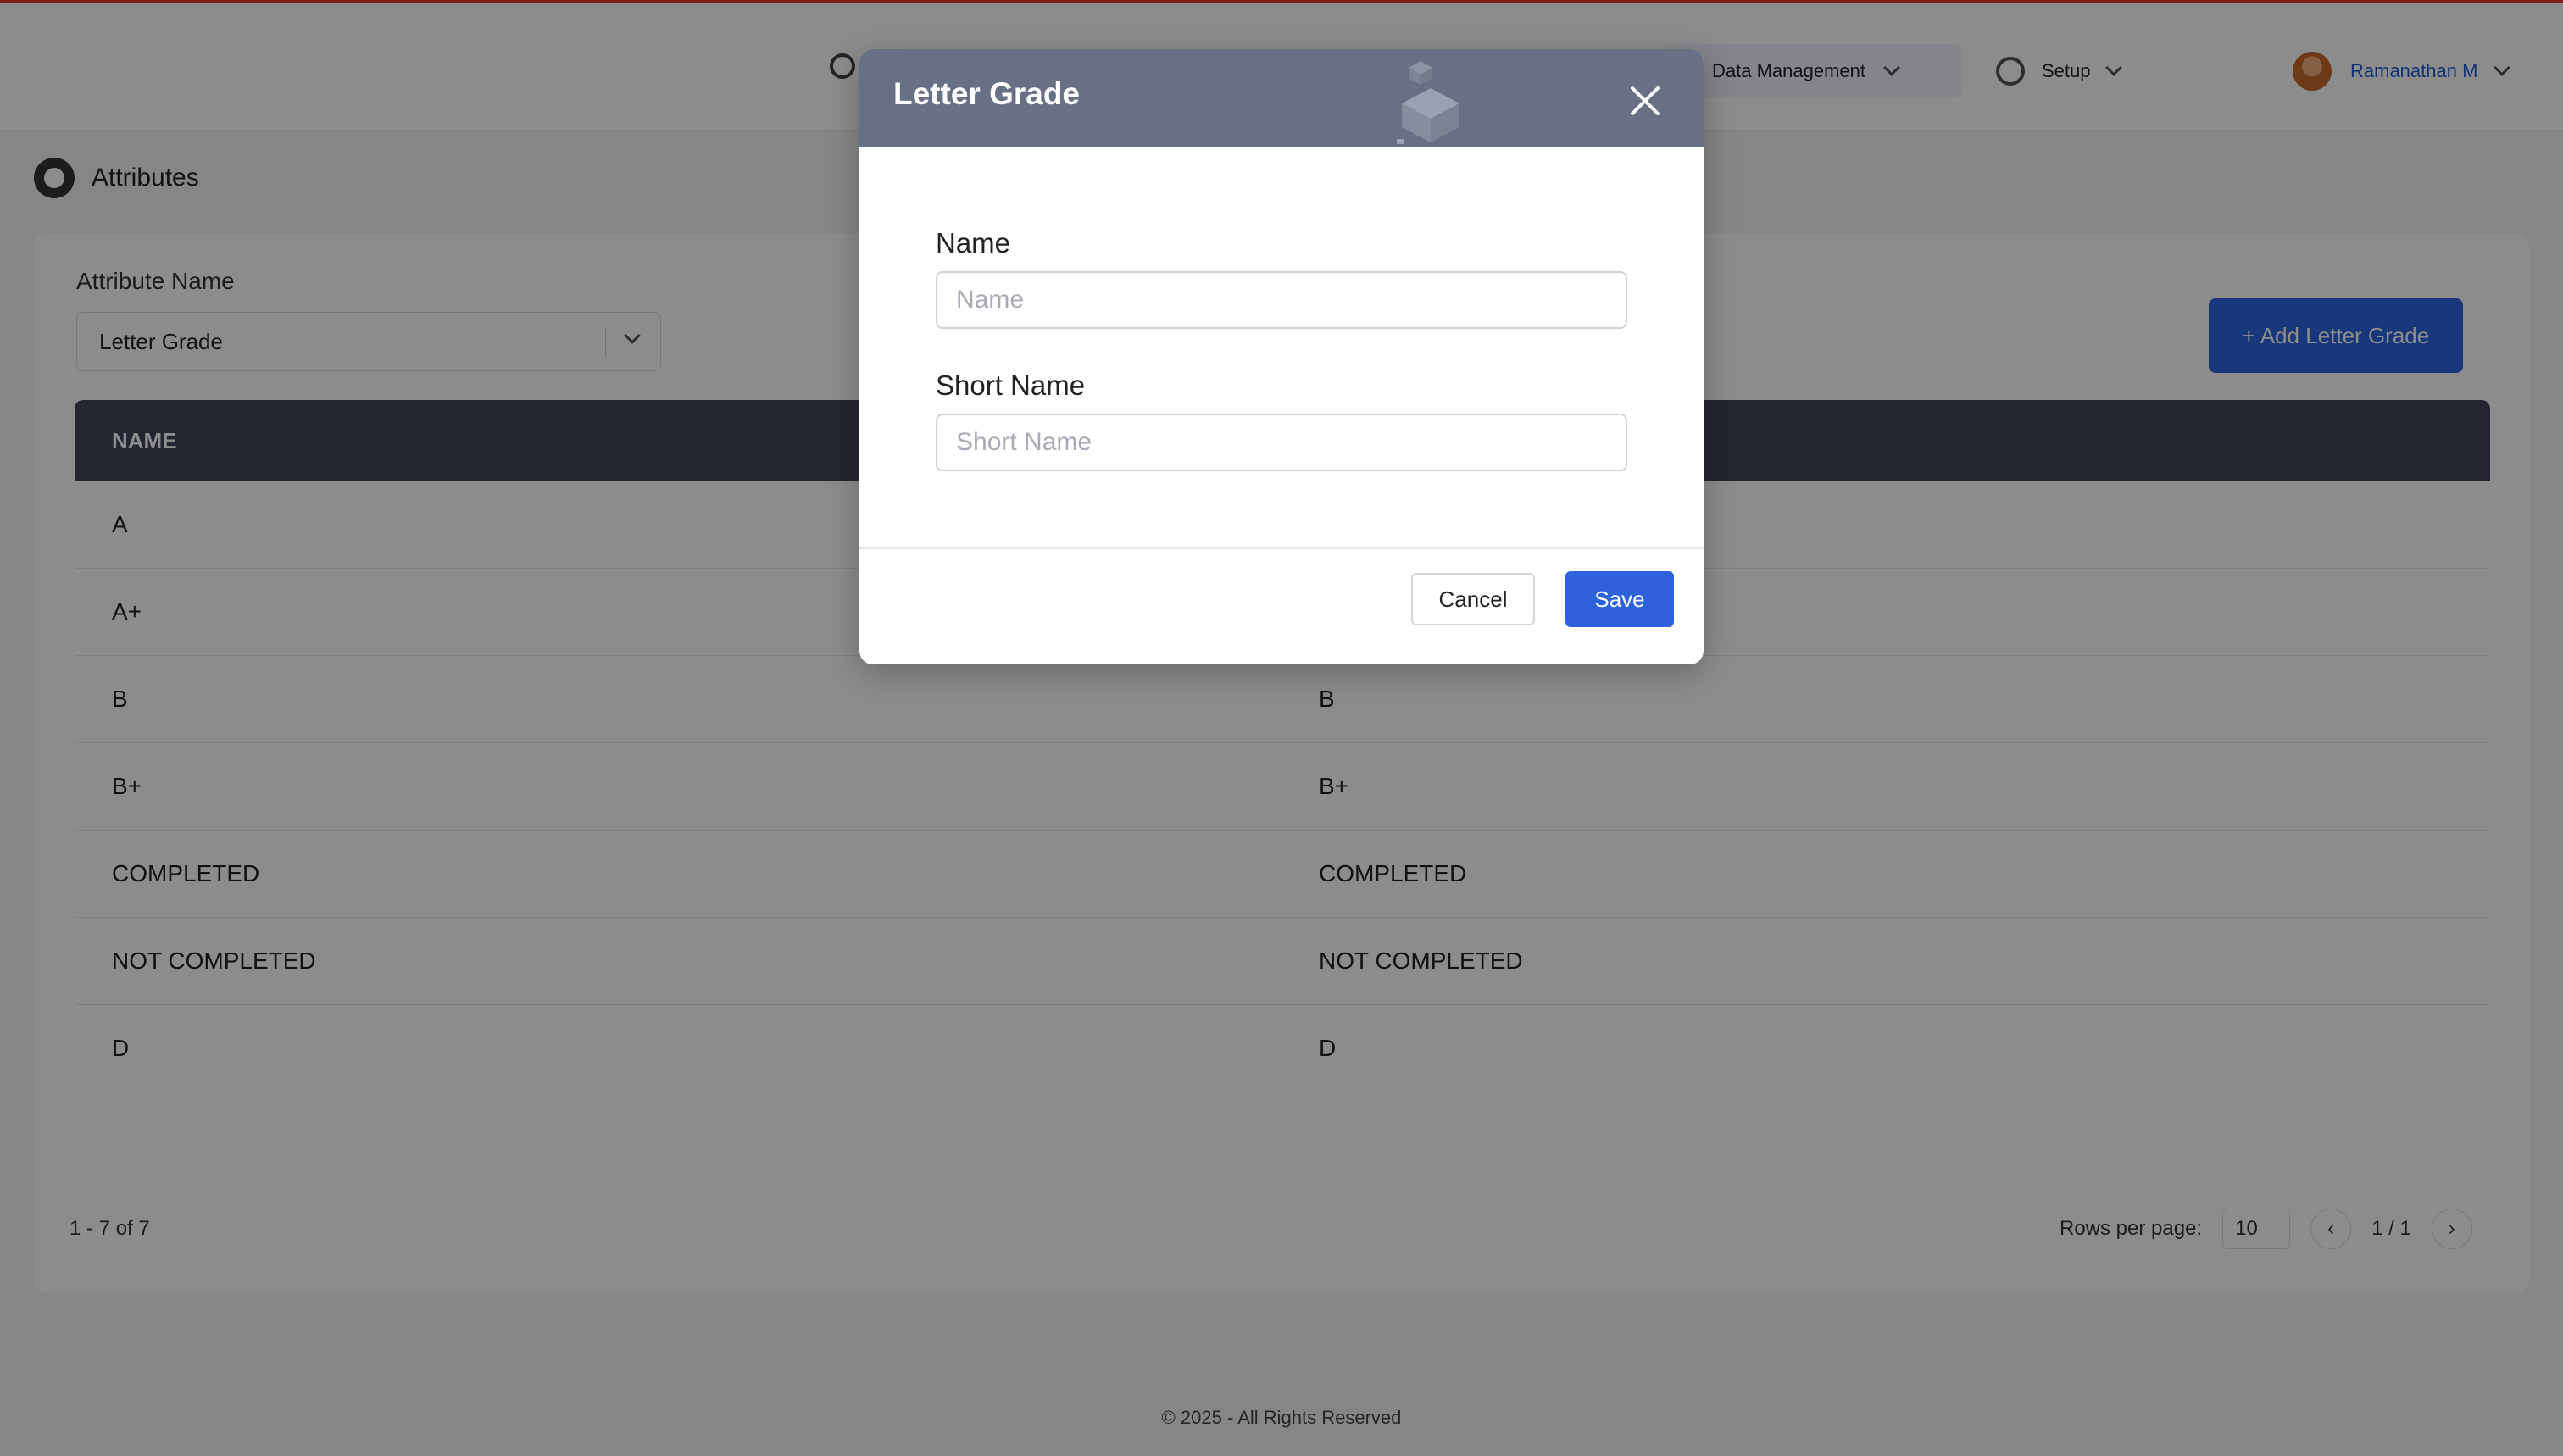  Describe the element at coordinates (1011, 386) in the screenshot. I see `short-name-label: Short Name` at that location.